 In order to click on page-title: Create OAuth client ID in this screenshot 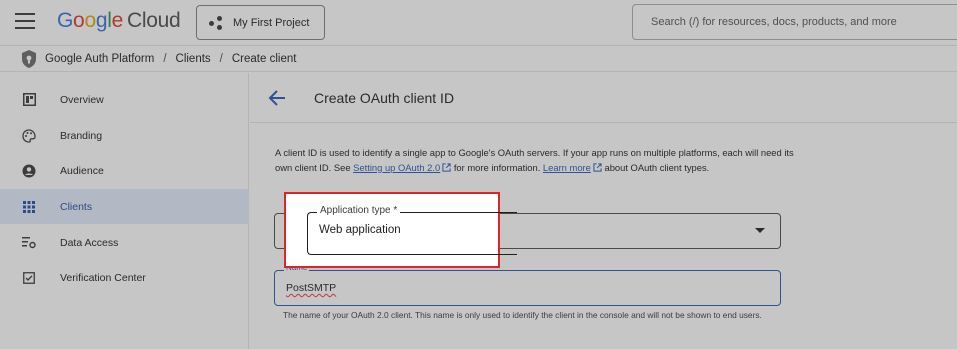, I will do `click(384, 98)`.